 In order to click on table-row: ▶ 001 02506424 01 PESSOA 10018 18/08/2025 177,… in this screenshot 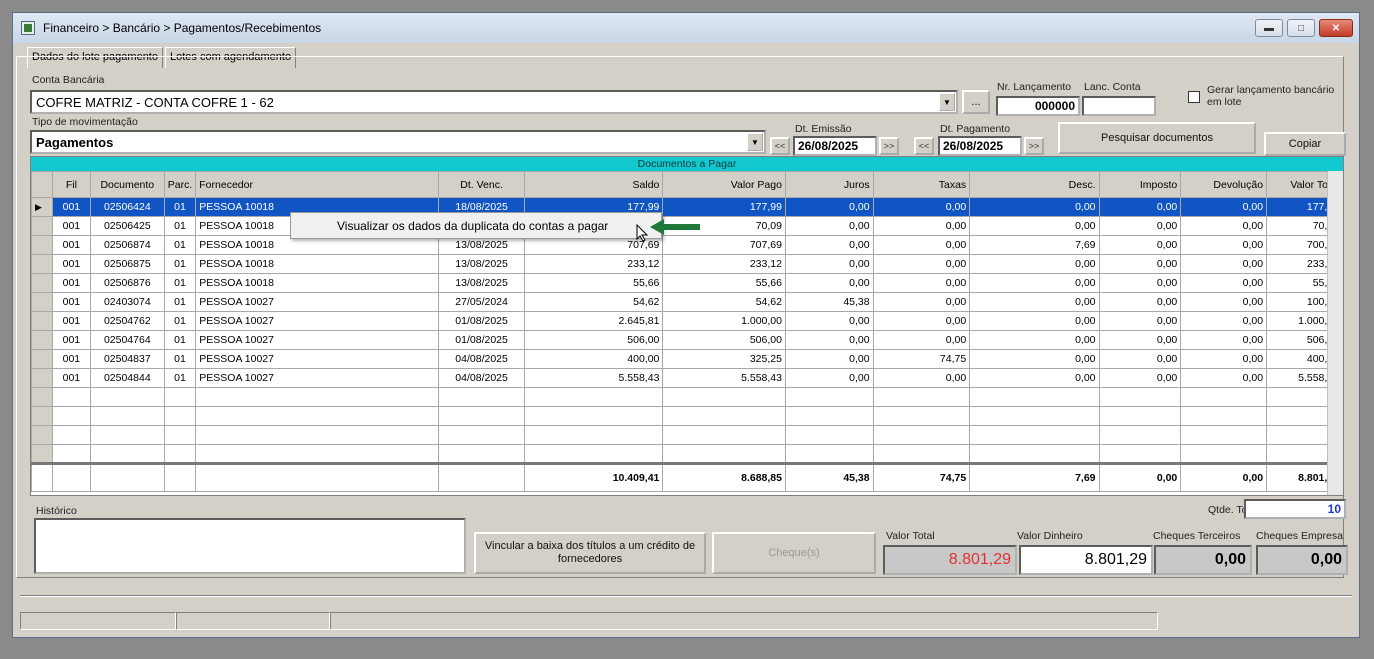, I will do `click(687, 207)`.